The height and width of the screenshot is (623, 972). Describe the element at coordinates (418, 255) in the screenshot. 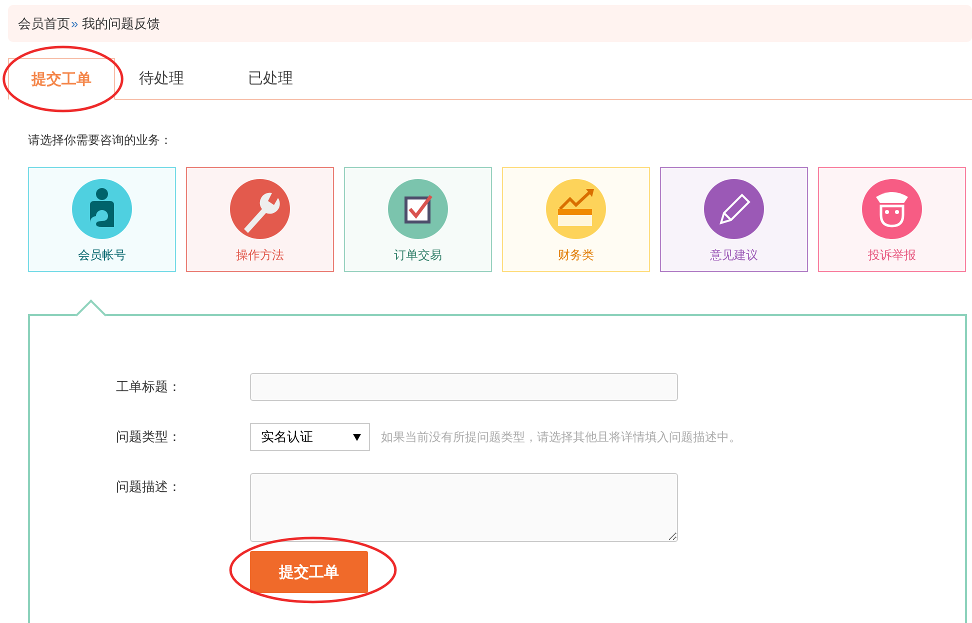

I see `category-label: 订单交易` at that location.